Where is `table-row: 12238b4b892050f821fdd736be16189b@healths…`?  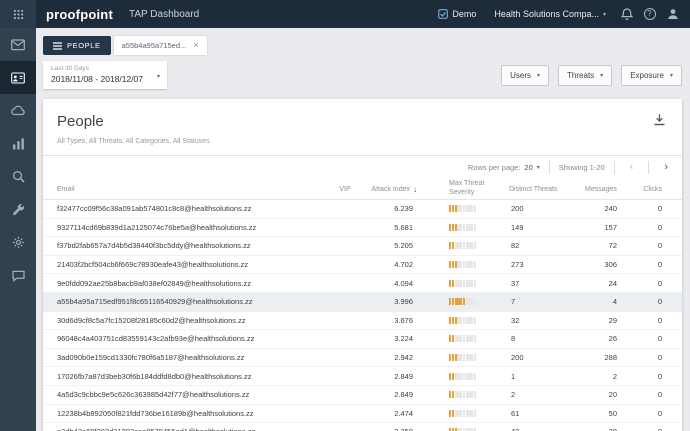 table-row: 12238b4b892050f821fdd736be16189b@healths… is located at coordinates (362, 414).